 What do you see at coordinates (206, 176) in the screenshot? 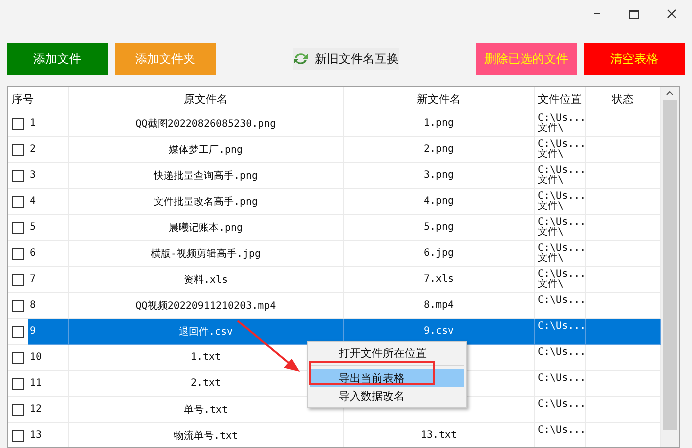
I see `table-cell: 快递批量查询高手.png` at bounding box center [206, 176].